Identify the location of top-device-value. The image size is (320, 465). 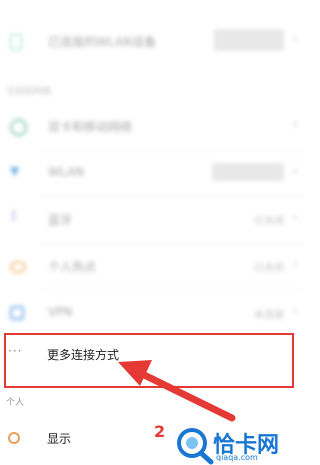
(249, 40).